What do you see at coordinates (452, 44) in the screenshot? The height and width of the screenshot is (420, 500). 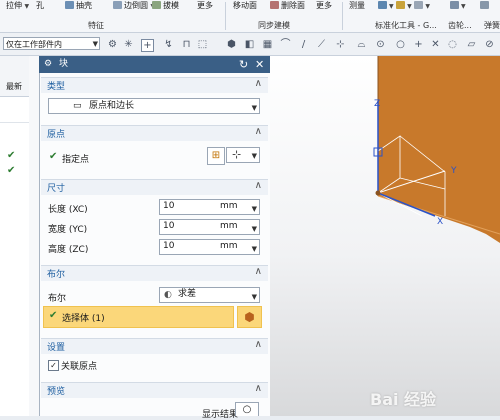 I see `snap-tangent-icon: ◌` at bounding box center [452, 44].